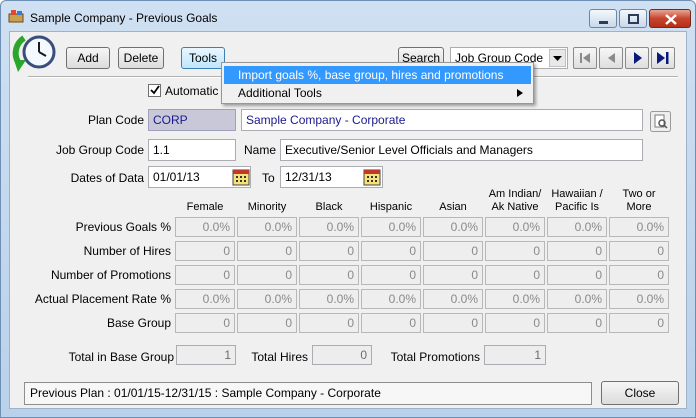 This screenshot has height=418, width=696. What do you see at coordinates (206, 355) in the screenshot?
I see `total-base-group-field: 1` at bounding box center [206, 355].